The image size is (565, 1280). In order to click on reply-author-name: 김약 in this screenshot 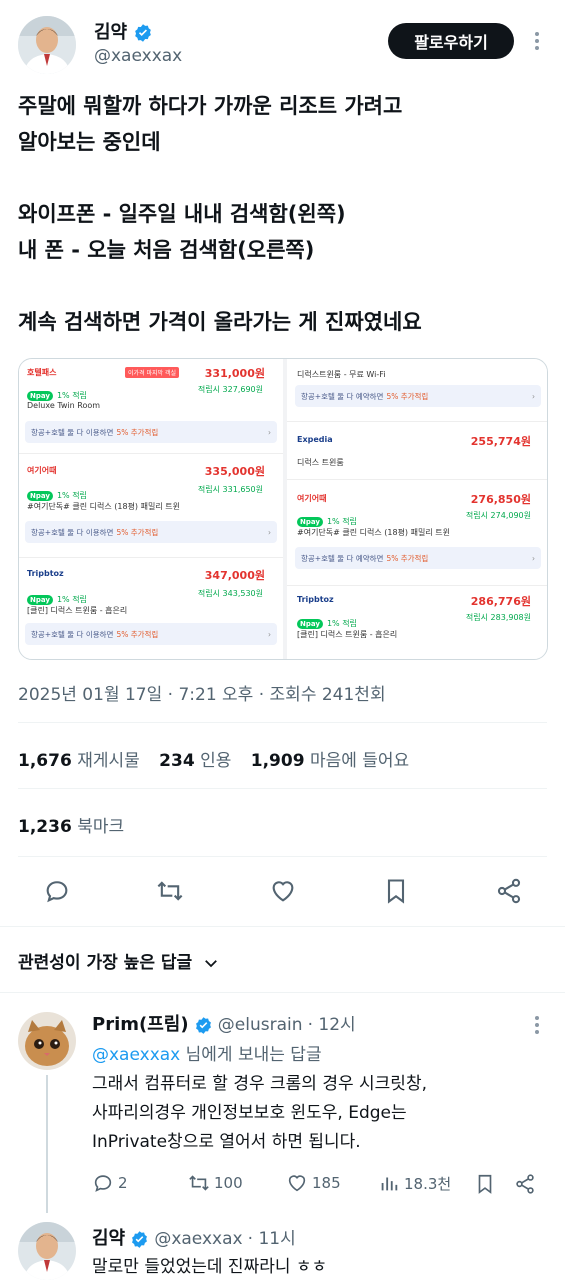, I will do `click(108, 1238)`.